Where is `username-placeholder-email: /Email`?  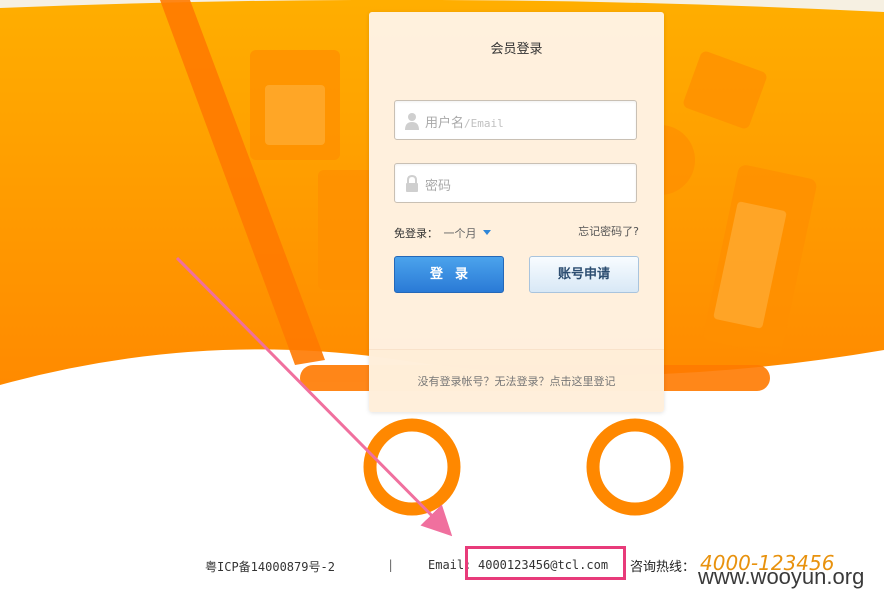
username-placeholder-email: /Email is located at coordinates (484, 123).